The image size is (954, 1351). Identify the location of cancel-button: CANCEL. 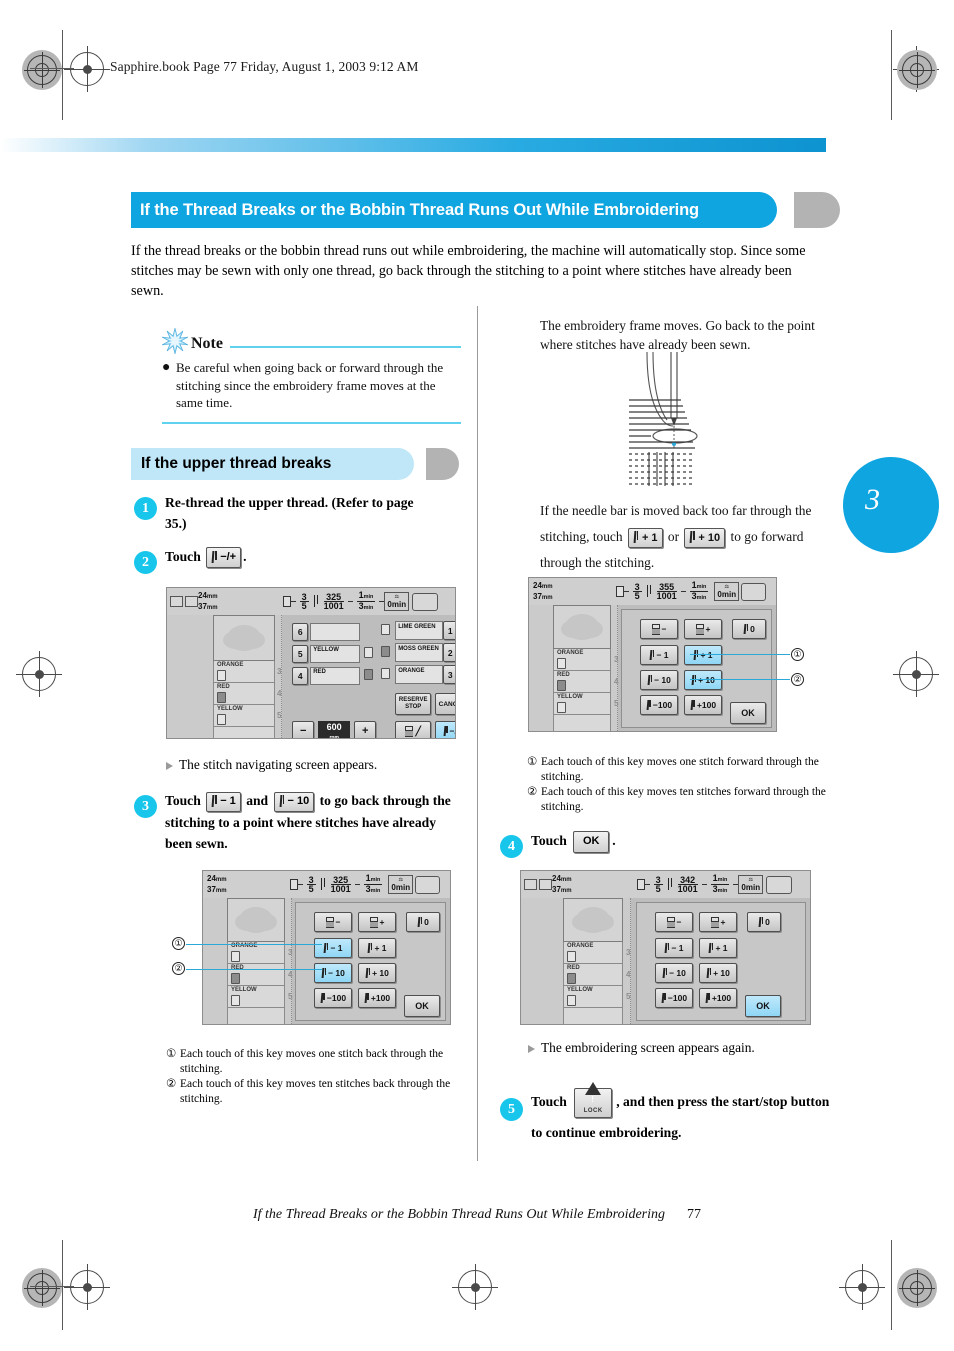
(445, 704).